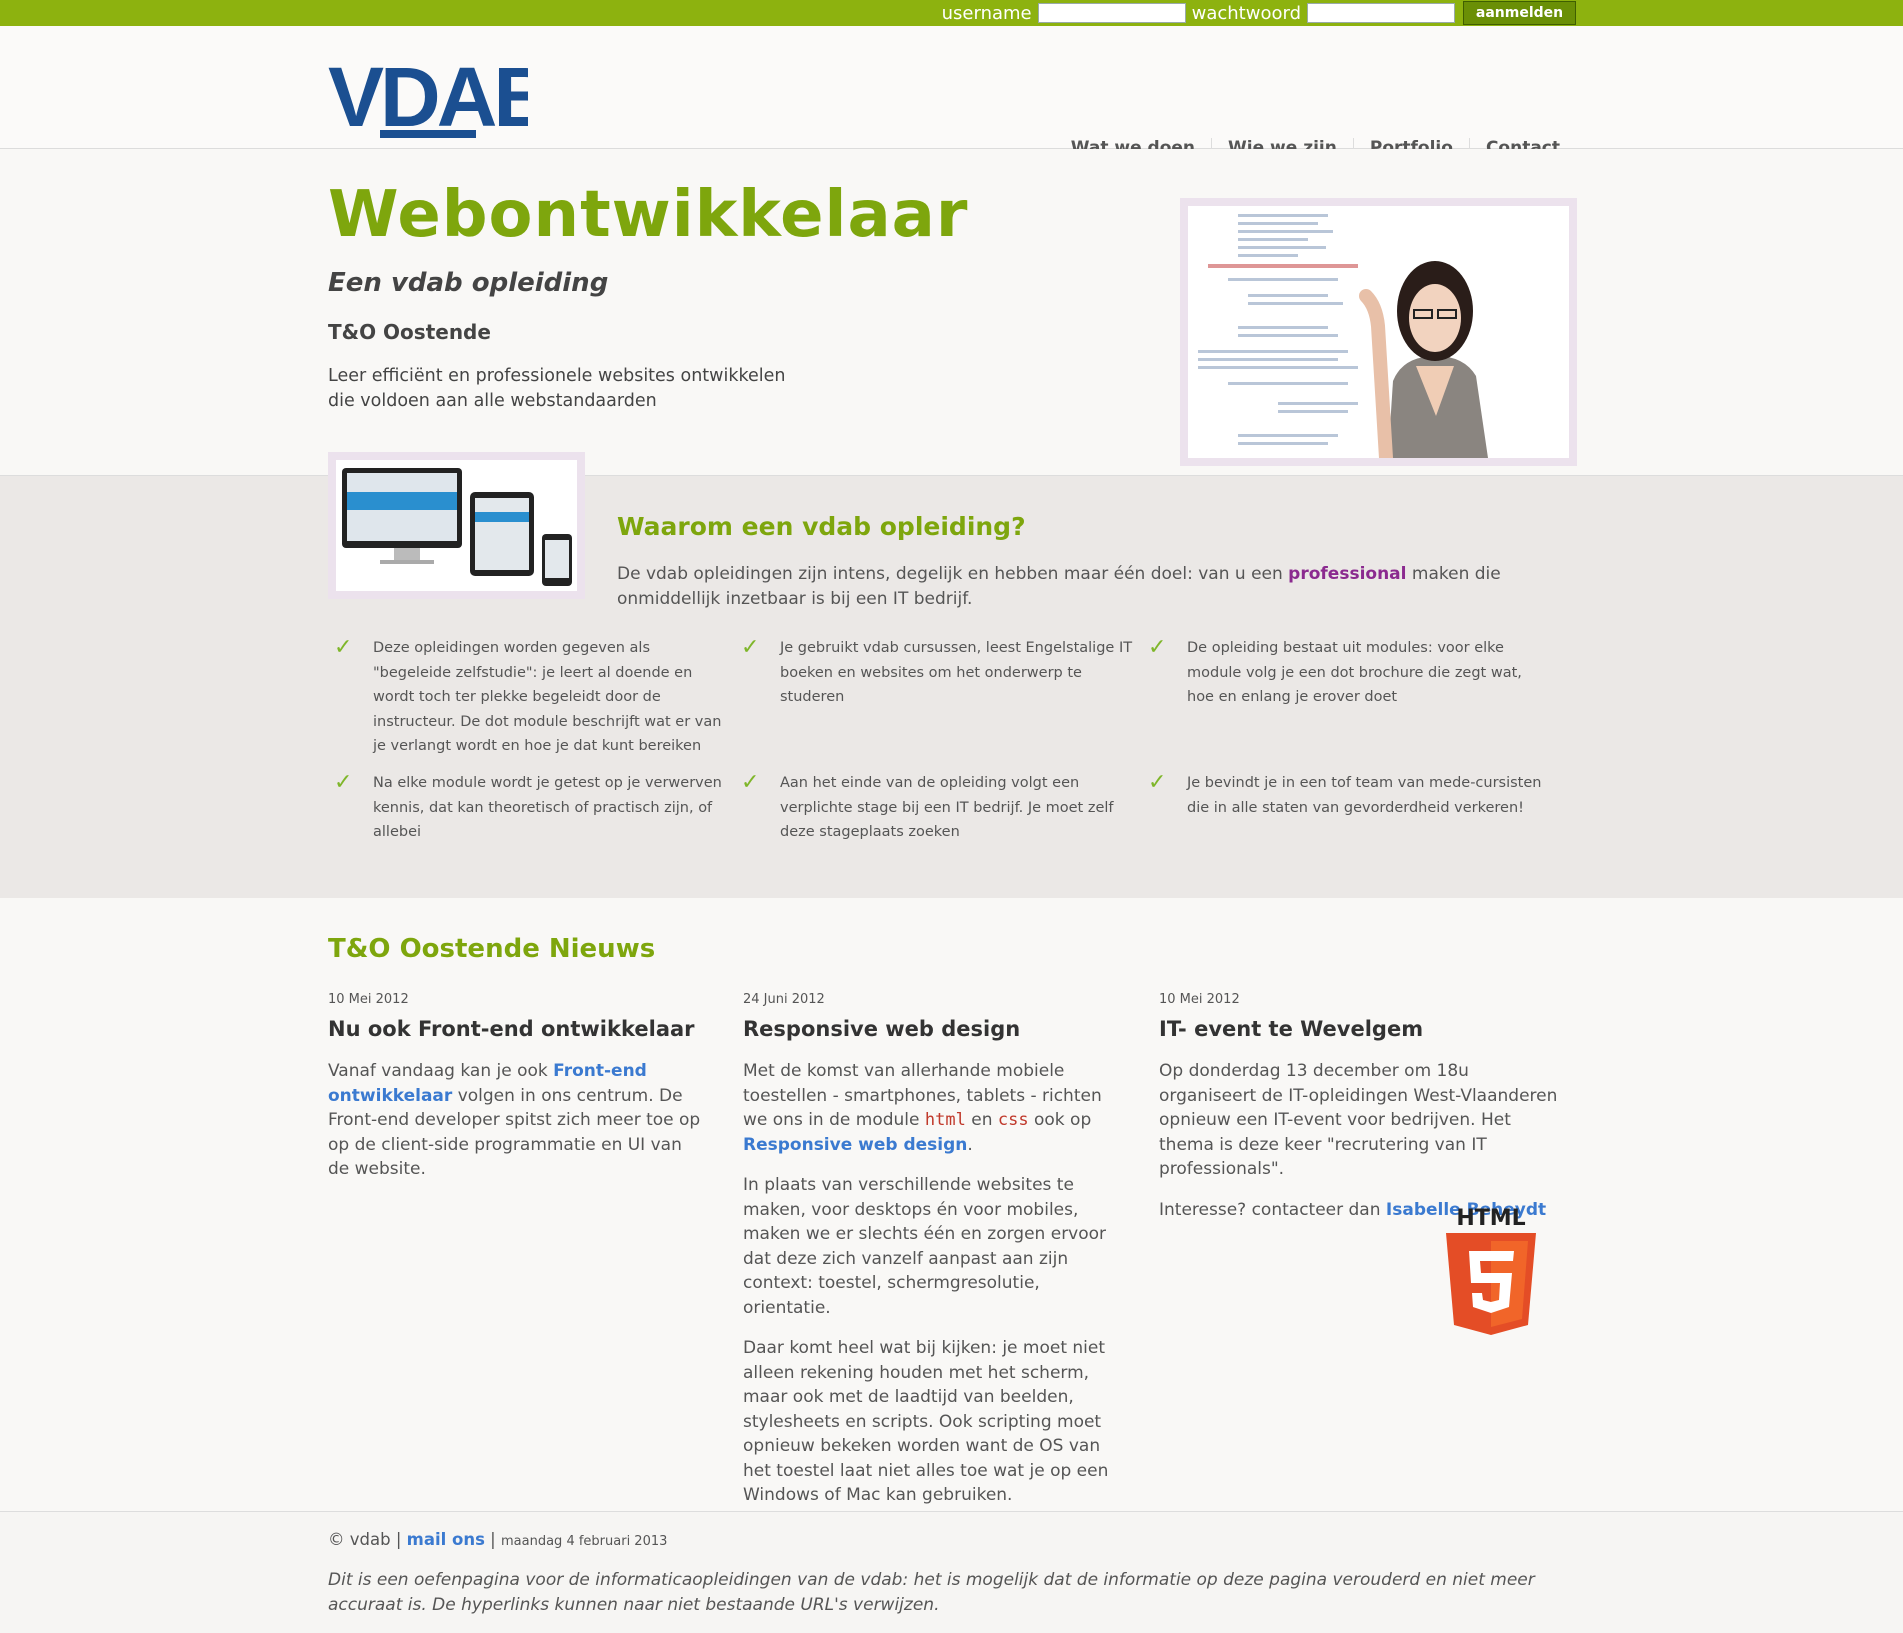 Image resolution: width=1903 pixels, height=1633 pixels. I want to click on username-input, so click(1111, 13).